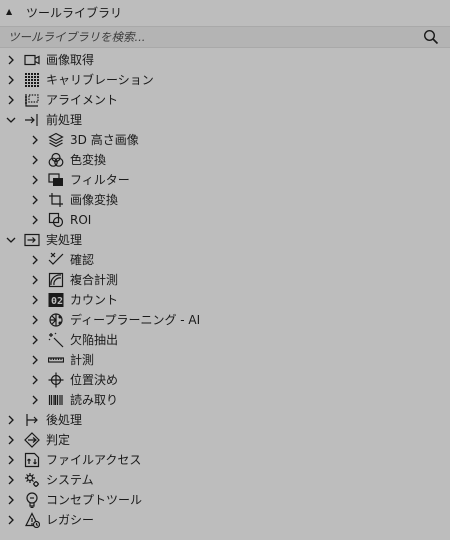 The width and height of the screenshot is (450, 540). I want to click on layers-3d-icon, so click(56, 140).